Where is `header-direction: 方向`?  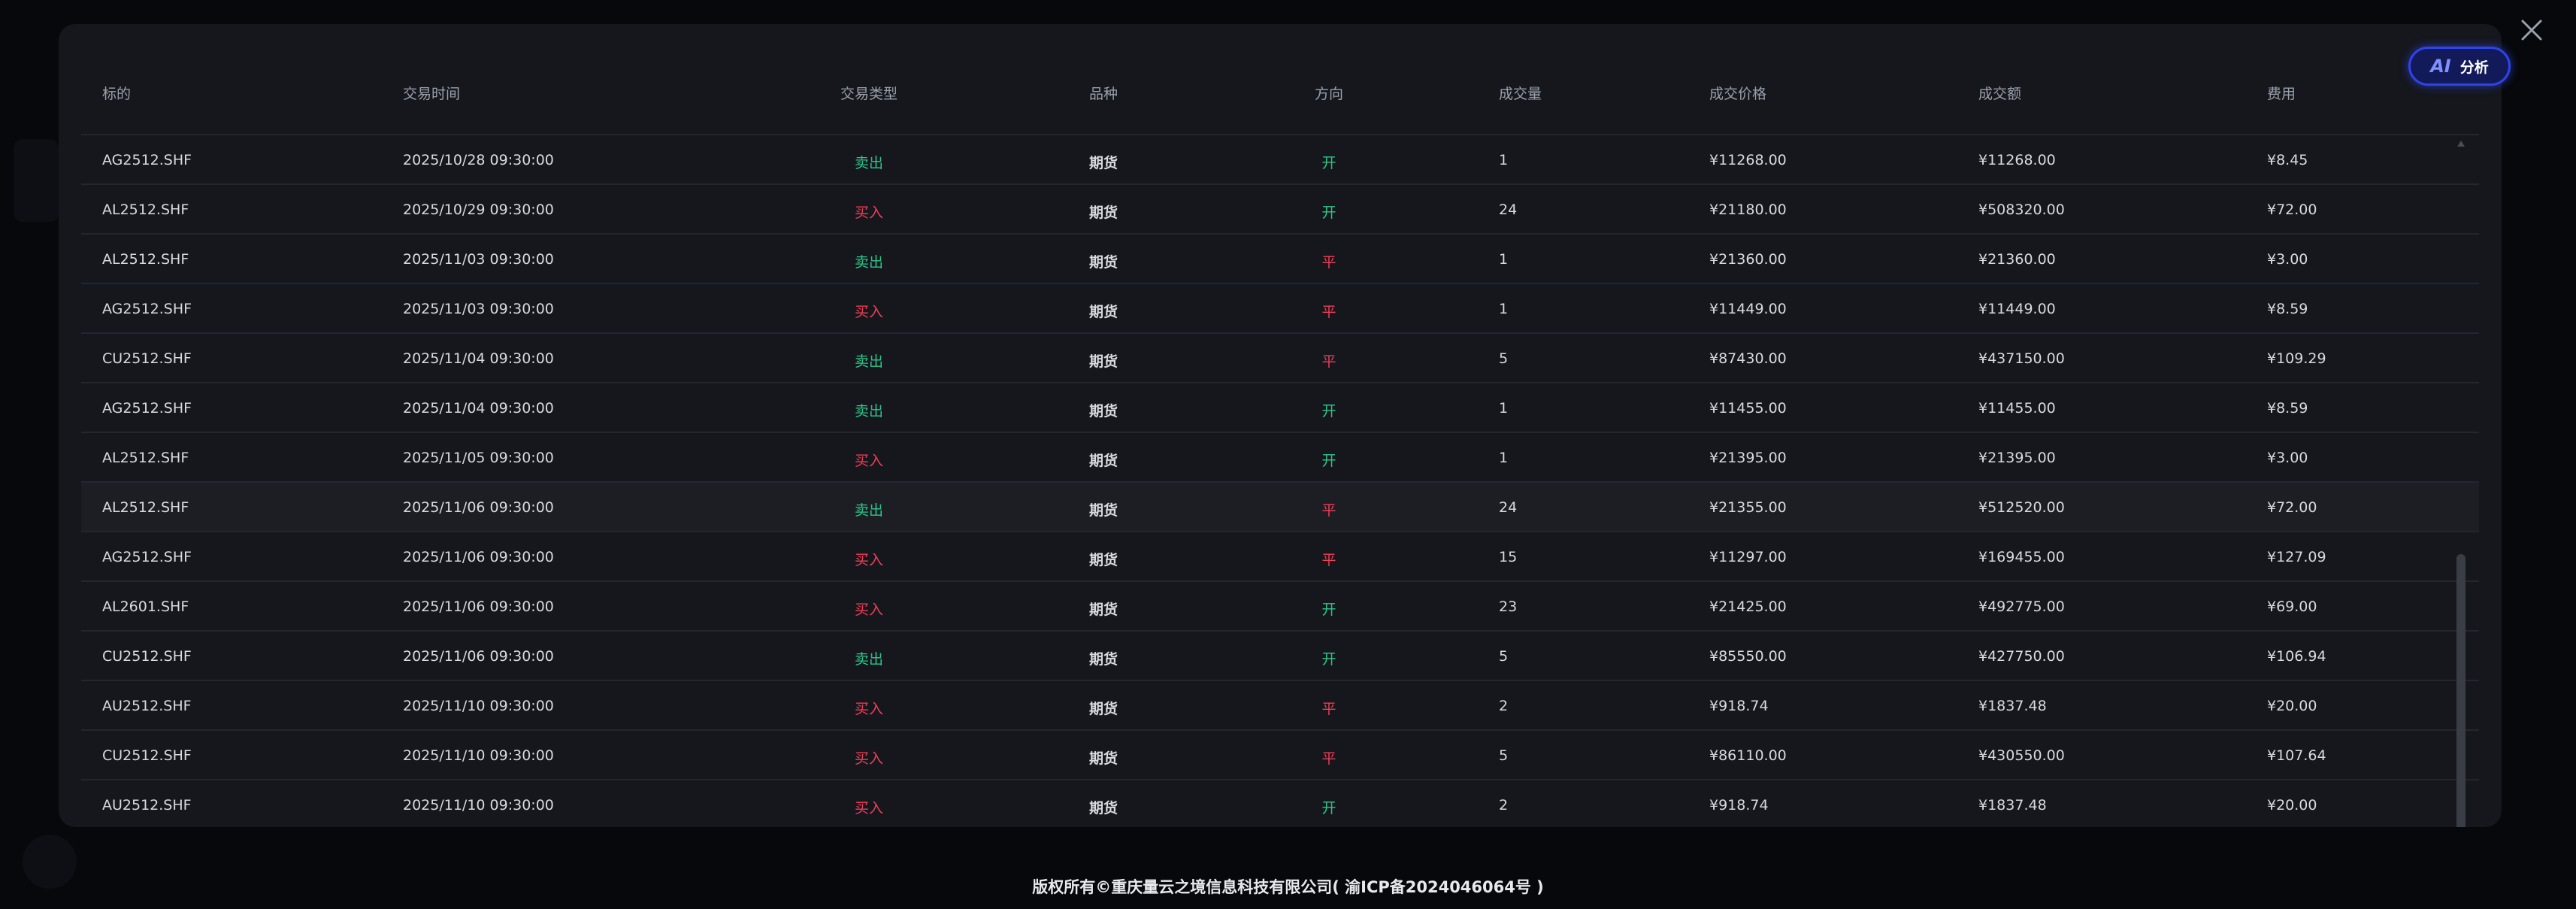 header-direction: 方向 is located at coordinates (1329, 94).